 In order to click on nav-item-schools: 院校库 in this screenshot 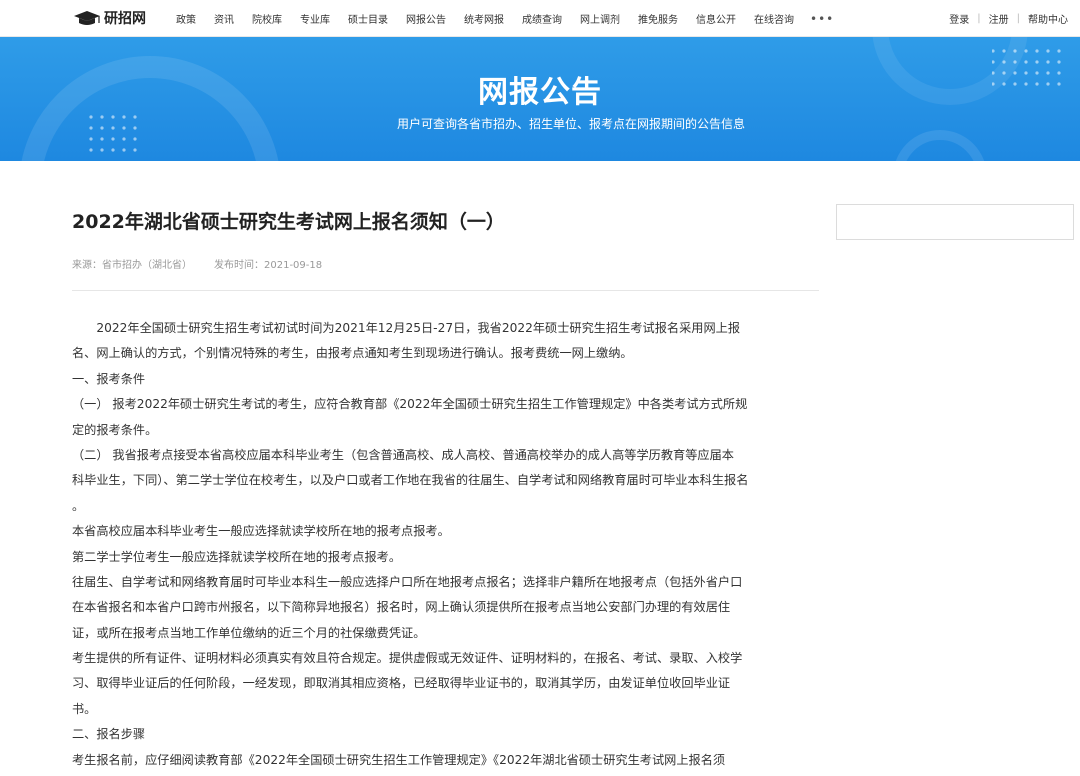, I will do `click(267, 18)`.